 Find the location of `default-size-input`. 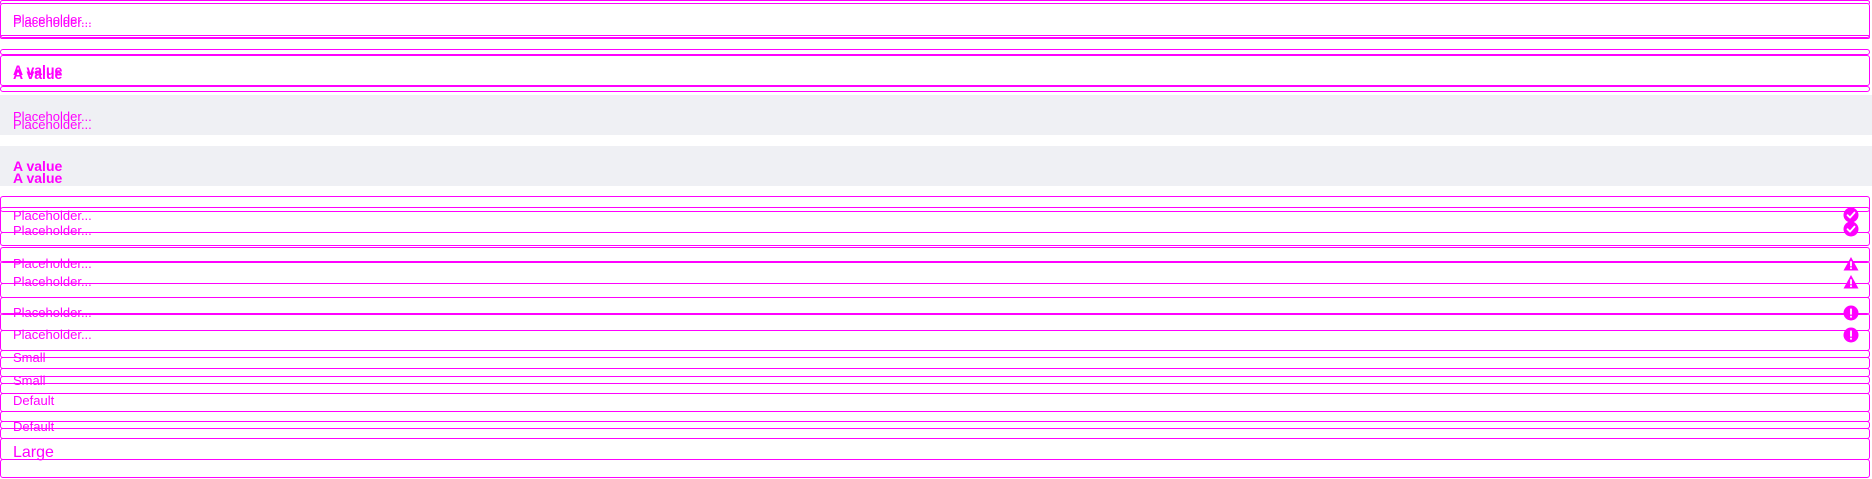

default-size-input is located at coordinates (935, 402).